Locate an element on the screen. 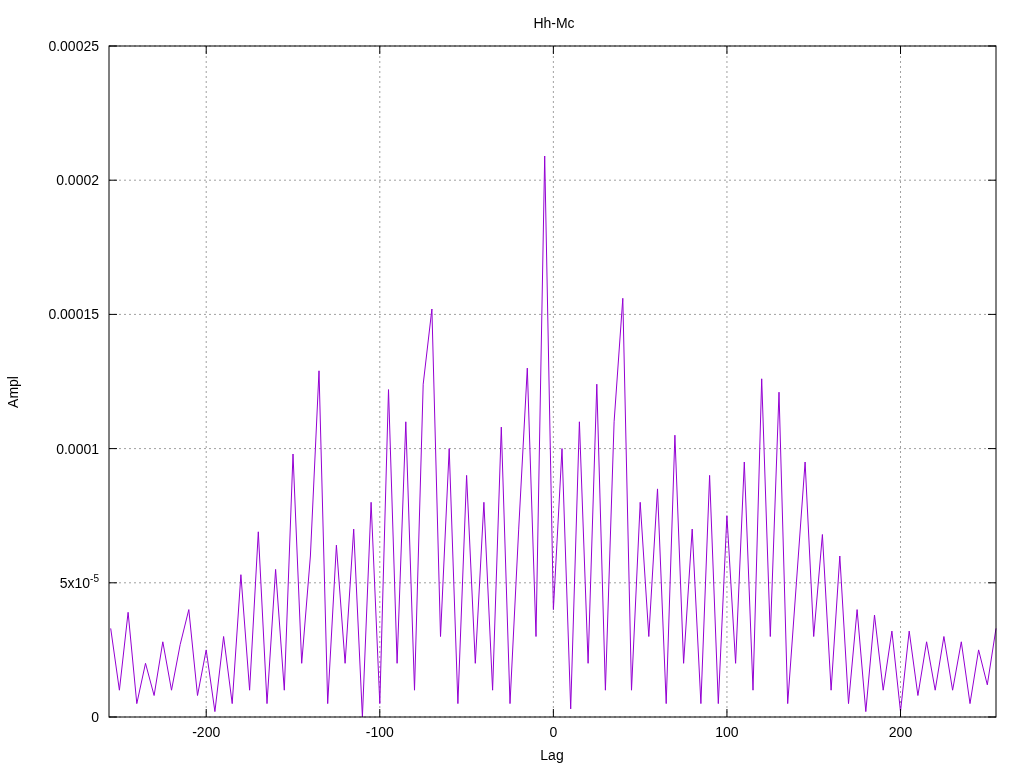 The width and height of the screenshot is (1024, 768). chart-title: Hh-Mc is located at coordinates (554, 23).